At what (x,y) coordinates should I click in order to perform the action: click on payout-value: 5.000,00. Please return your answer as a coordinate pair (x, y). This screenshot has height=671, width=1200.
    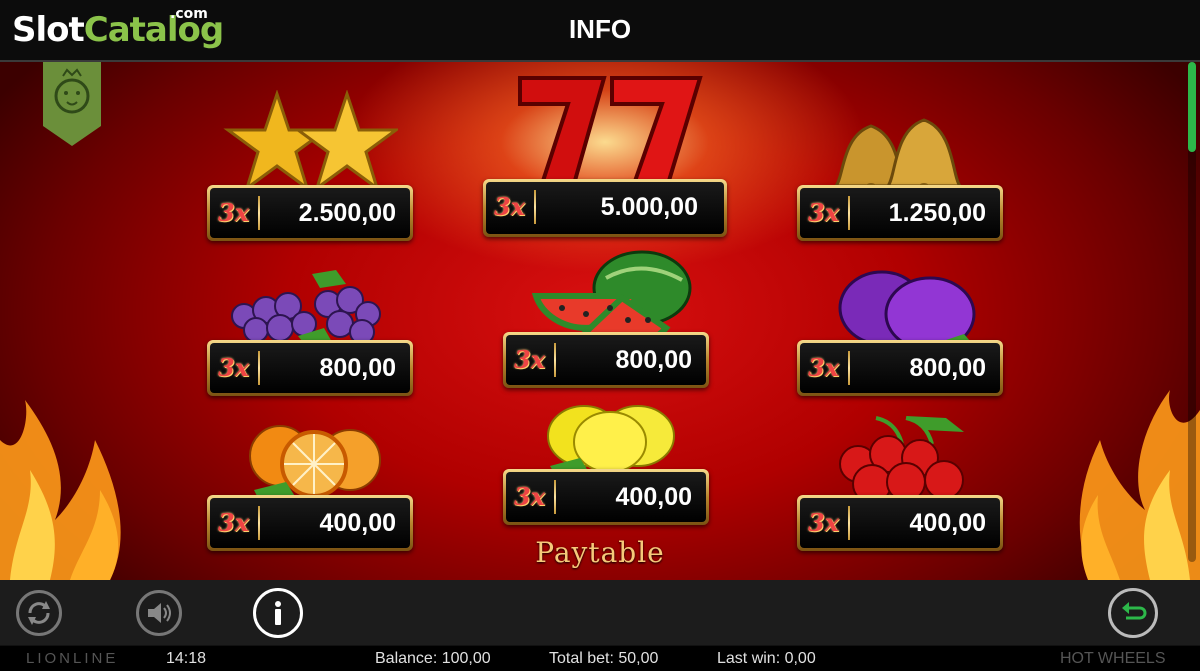
    Looking at the image, I should click on (649, 207).